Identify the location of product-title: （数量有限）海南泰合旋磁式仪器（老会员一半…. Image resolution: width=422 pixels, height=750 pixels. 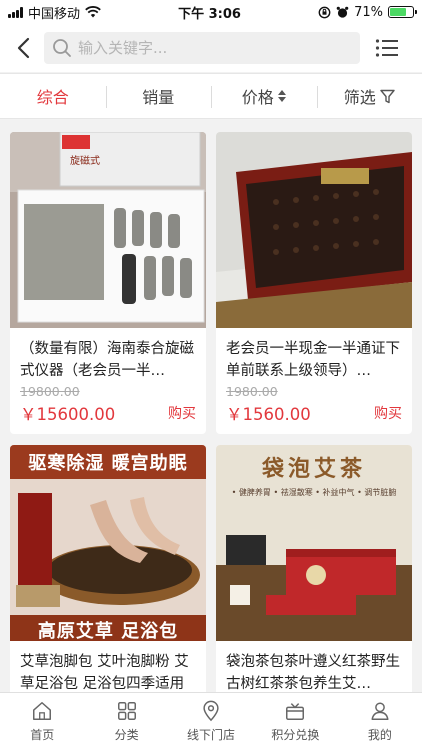
(107, 360).